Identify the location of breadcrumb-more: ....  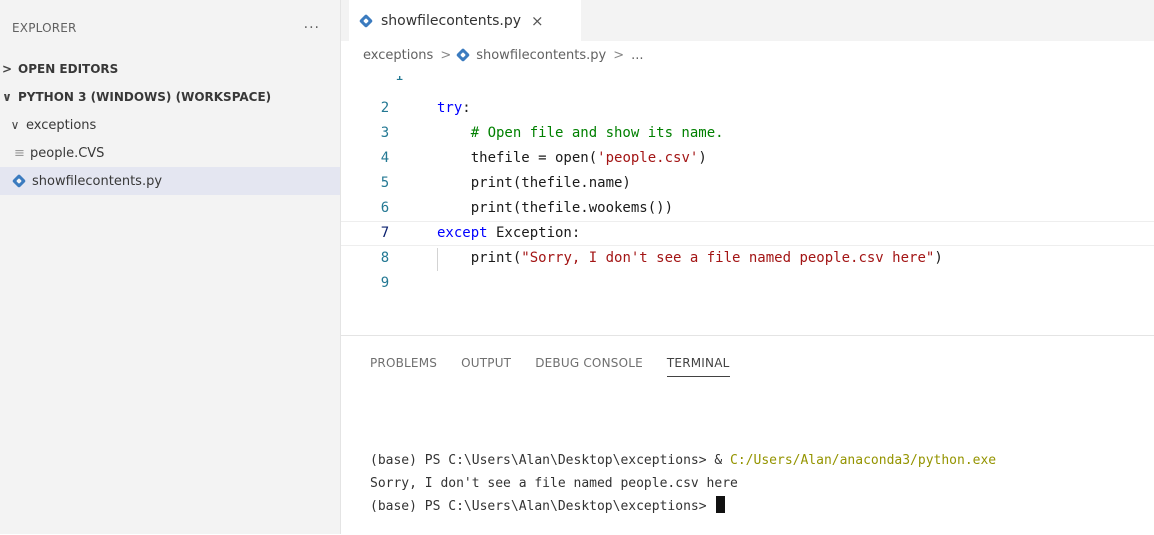
(637, 55).